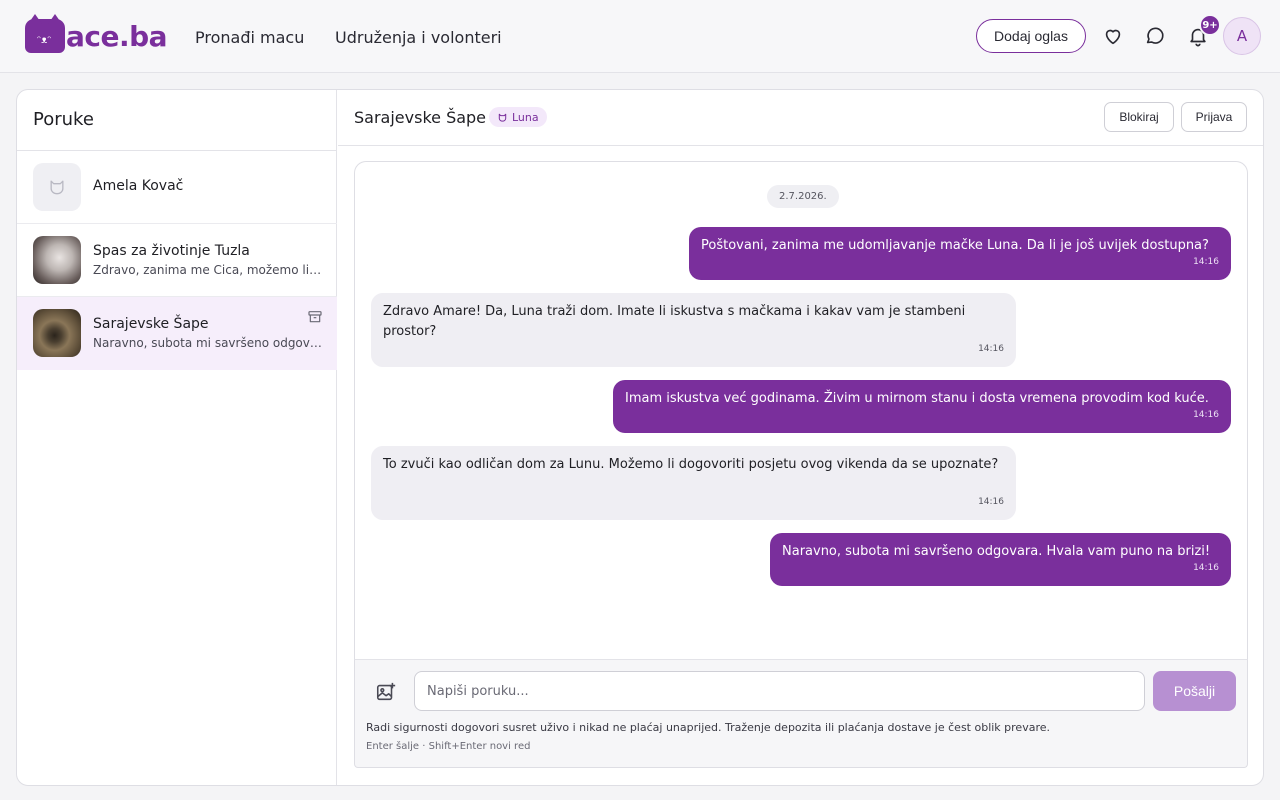  Describe the element at coordinates (1210, 25) in the screenshot. I see `notification-badge: 9+` at that location.